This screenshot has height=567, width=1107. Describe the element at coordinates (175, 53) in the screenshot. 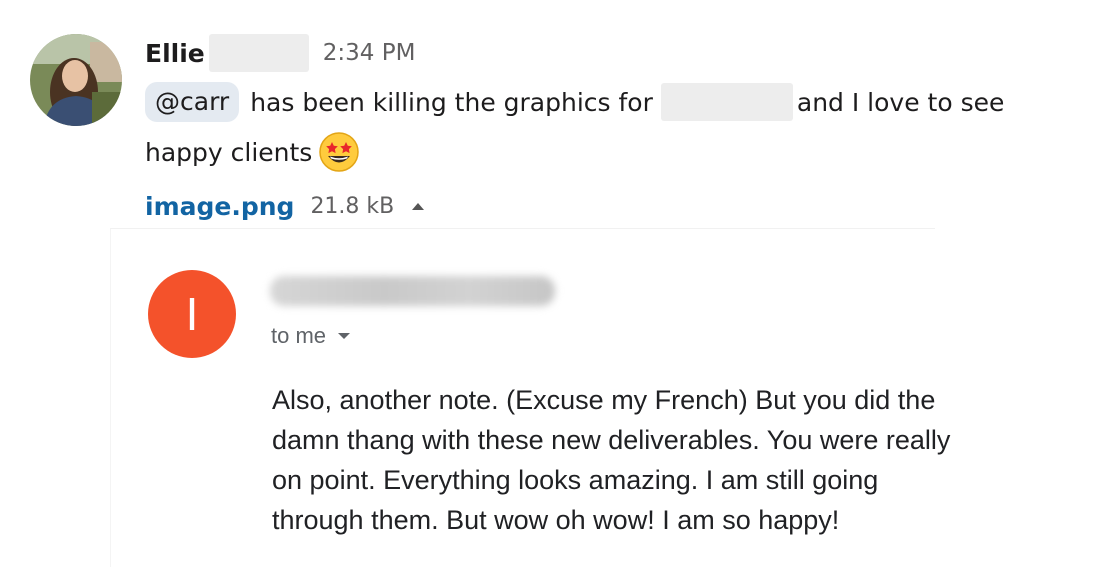

I see `sender-name: Ellie` at that location.